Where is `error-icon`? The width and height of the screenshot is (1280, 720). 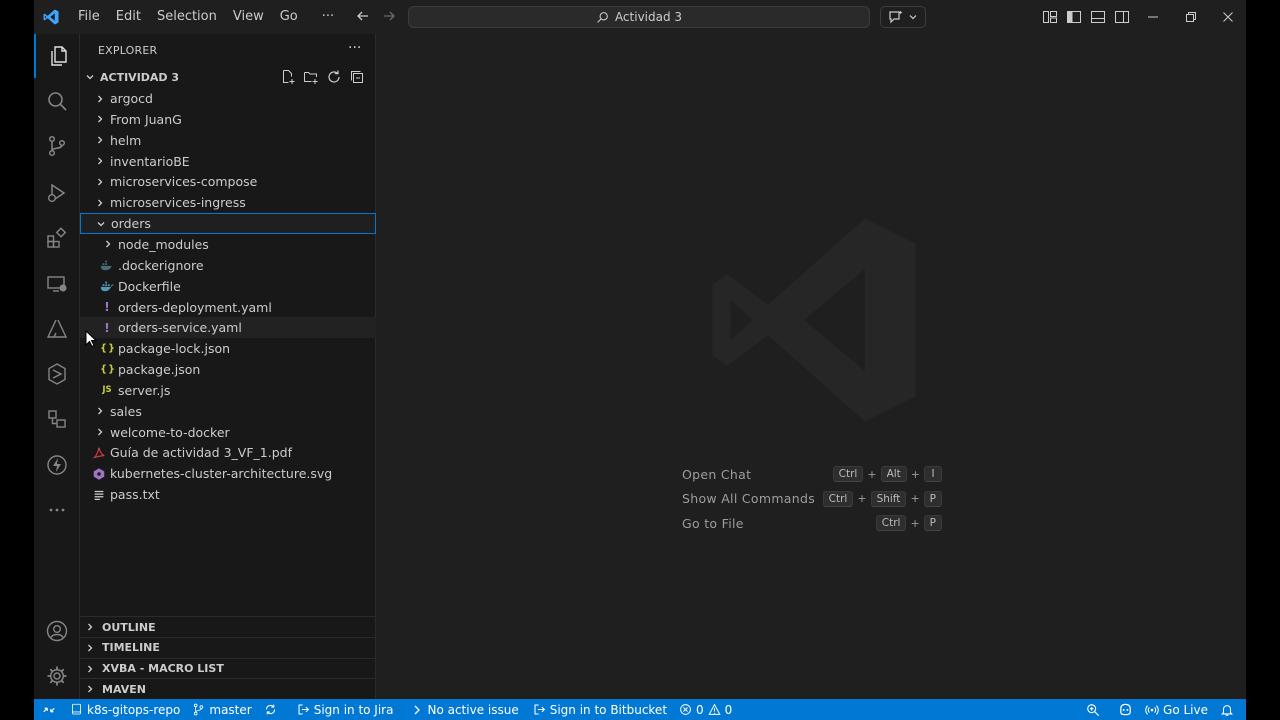 error-icon is located at coordinates (685, 709).